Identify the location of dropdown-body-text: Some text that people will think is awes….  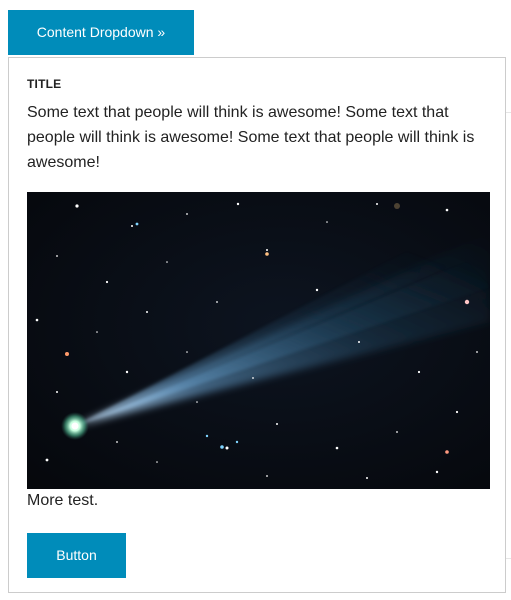
(251, 137).